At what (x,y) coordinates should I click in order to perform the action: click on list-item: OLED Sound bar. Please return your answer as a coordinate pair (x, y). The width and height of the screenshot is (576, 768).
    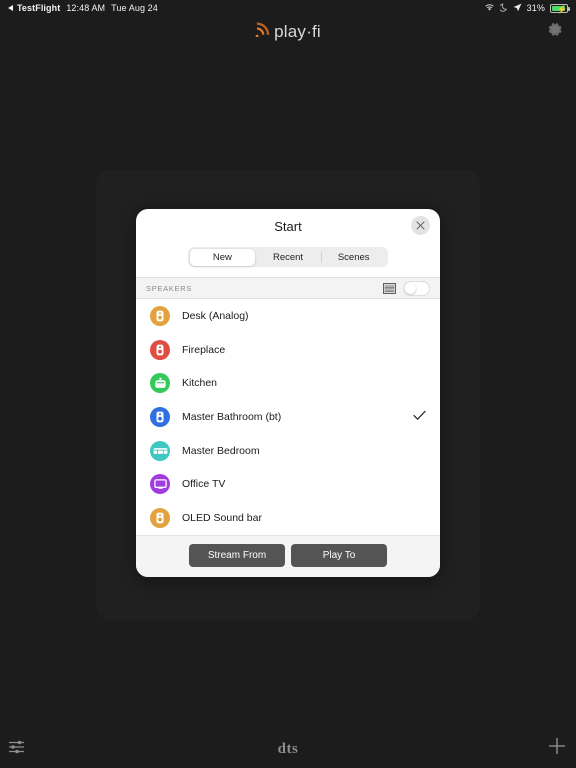
    Looking at the image, I should click on (288, 518).